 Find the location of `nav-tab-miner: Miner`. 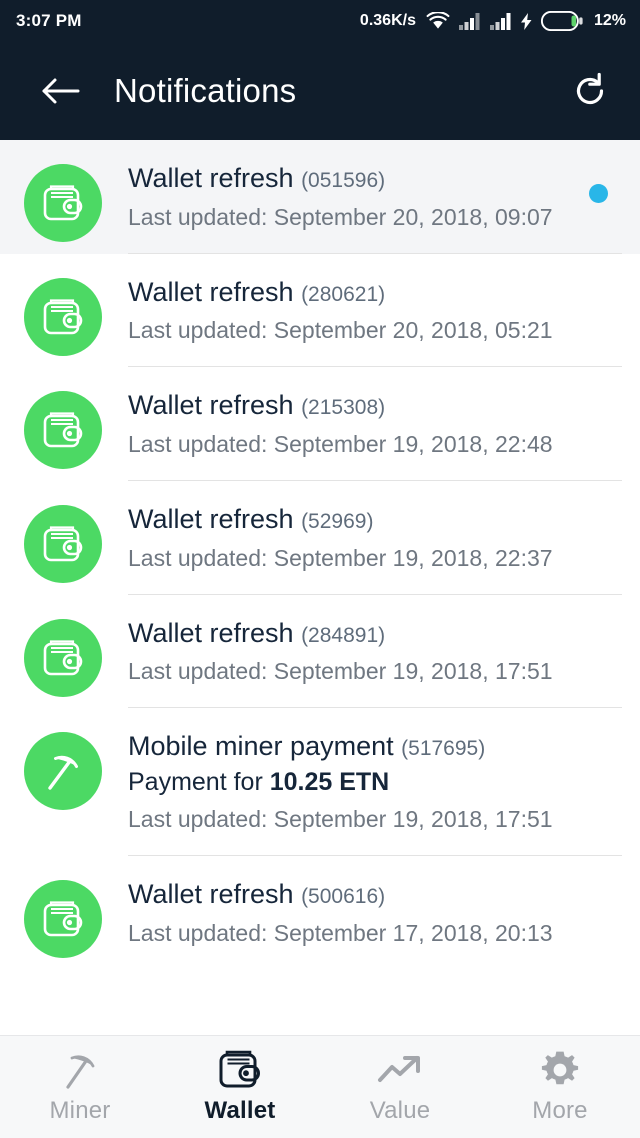

nav-tab-miner: Miner is located at coordinates (80, 1087).